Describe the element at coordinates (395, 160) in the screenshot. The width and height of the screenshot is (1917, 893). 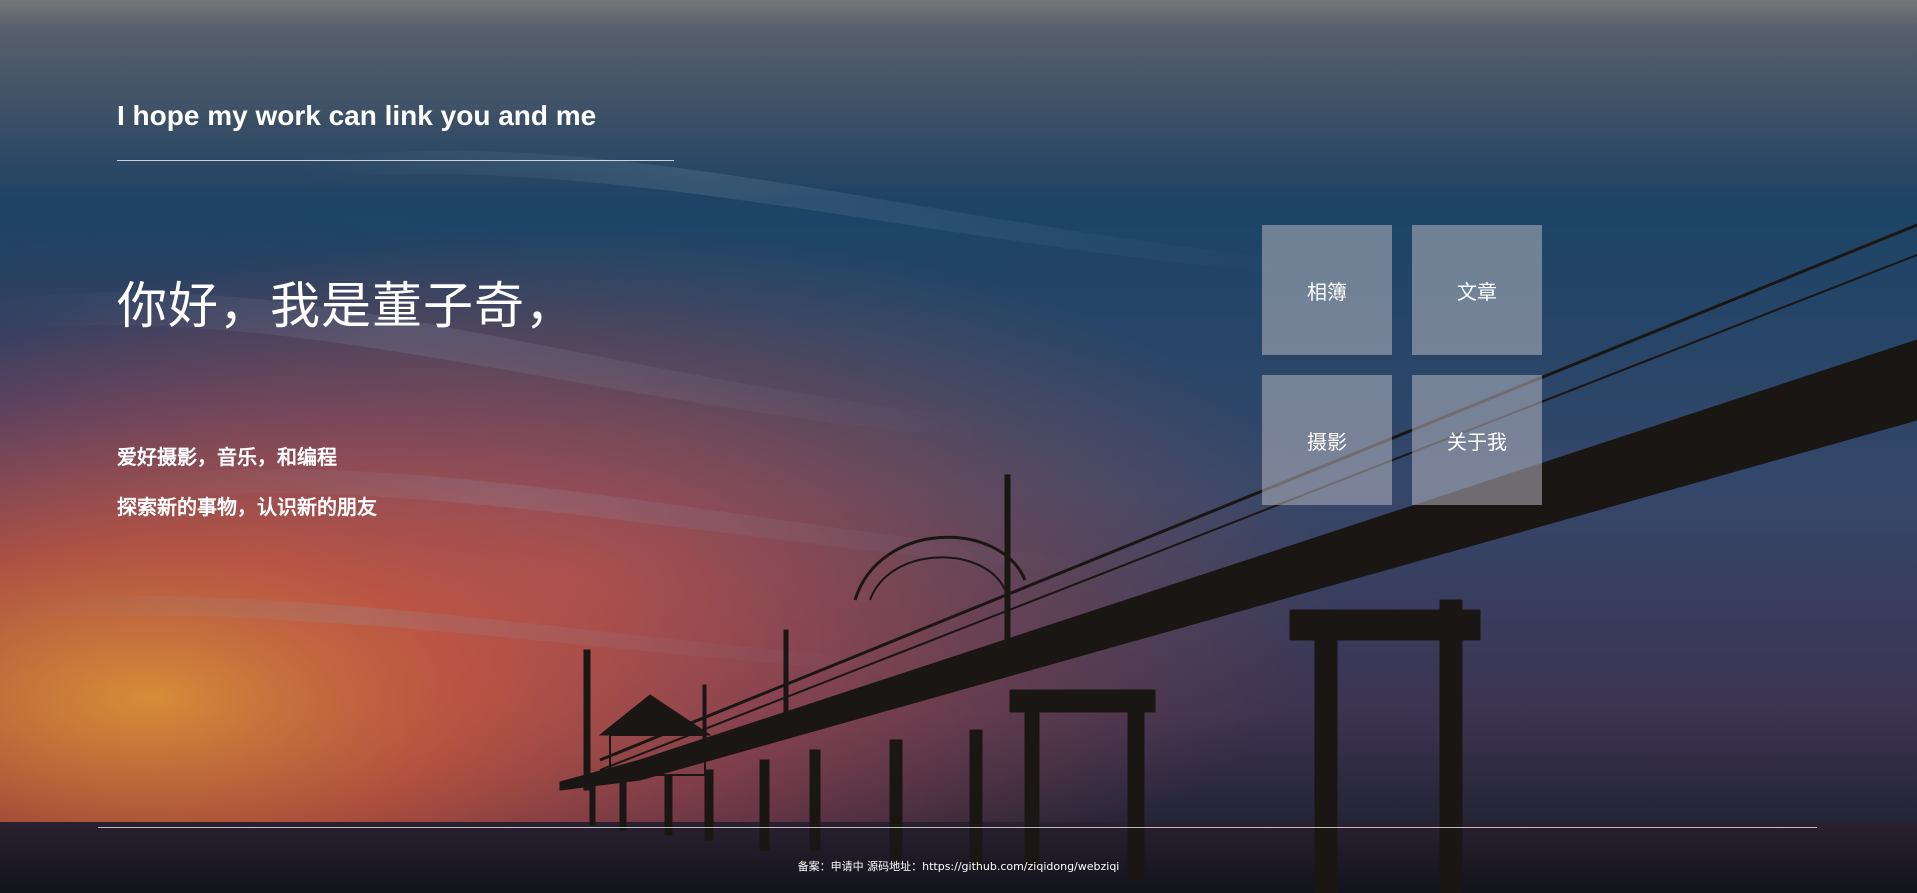
I see `headline-divider` at that location.